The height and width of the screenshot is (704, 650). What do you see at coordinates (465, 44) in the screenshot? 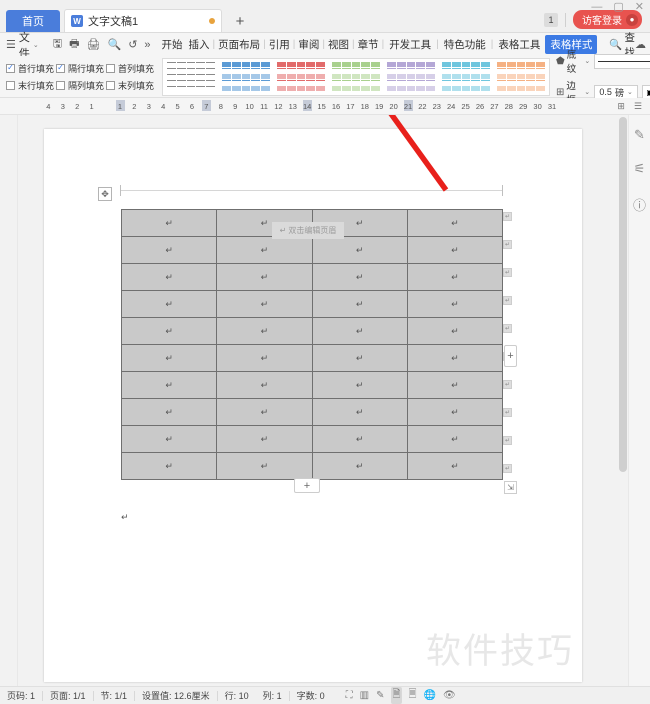
I see `tab-featured-functions: 特色功能` at bounding box center [465, 44].